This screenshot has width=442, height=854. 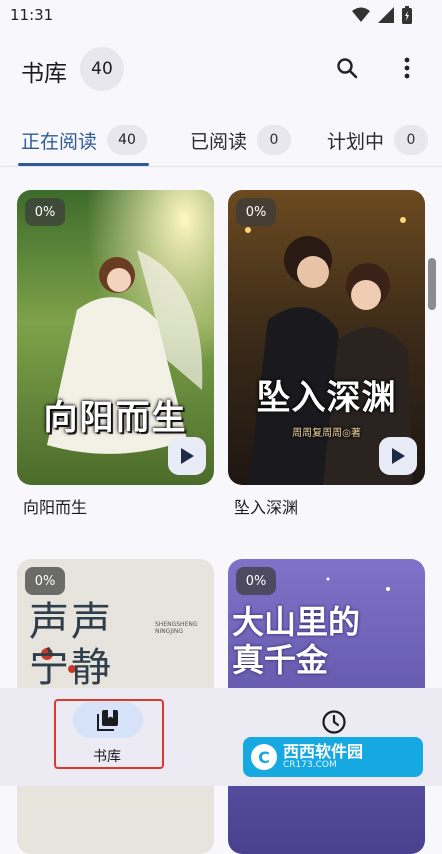 What do you see at coordinates (32, 15) in the screenshot?
I see `status-time: 11:31` at bounding box center [32, 15].